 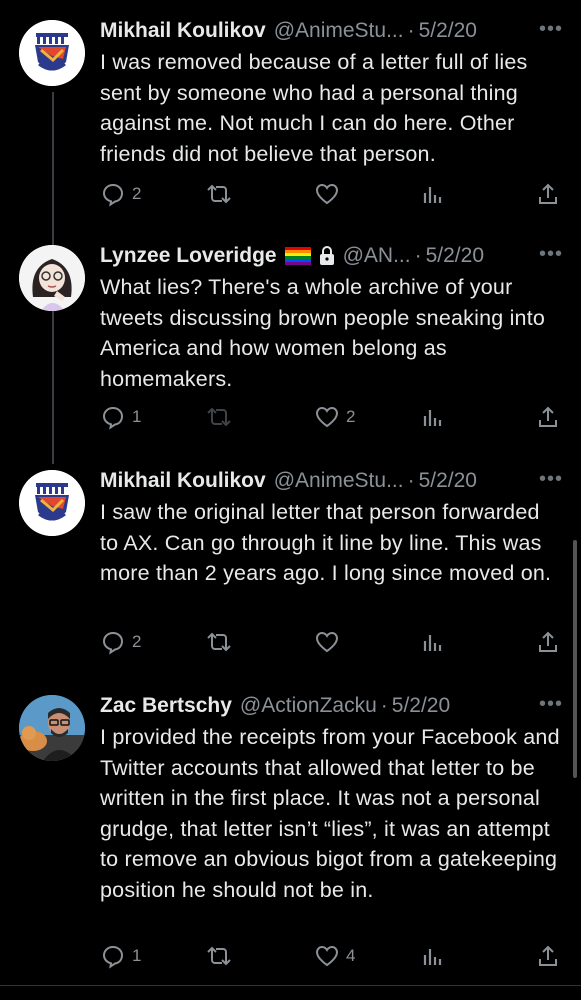 I want to click on tweet-actions: 1 4, so click(x=331, y=956).